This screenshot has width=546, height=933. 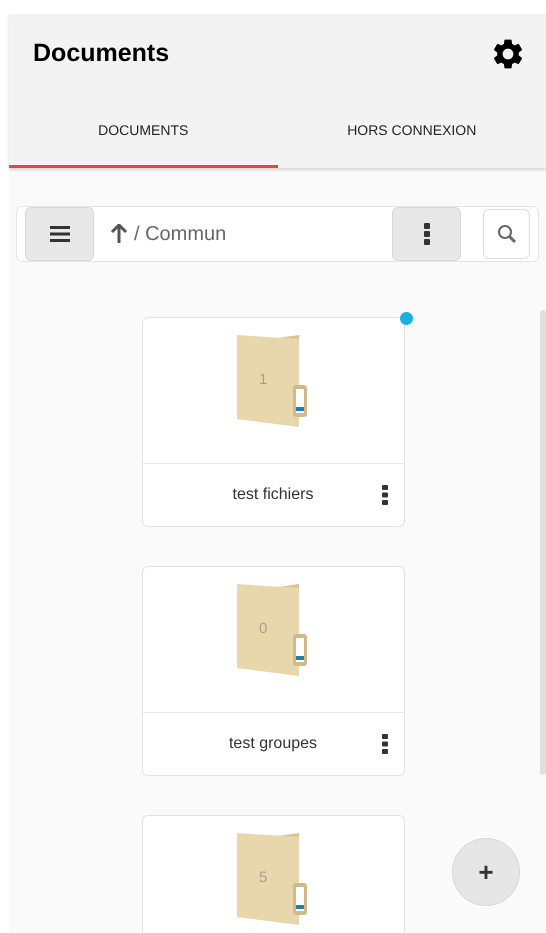 What do you see at coordinates (263, 380) in the screenshot?
I see `folder-count: 1` at bounding box center [263, 380].